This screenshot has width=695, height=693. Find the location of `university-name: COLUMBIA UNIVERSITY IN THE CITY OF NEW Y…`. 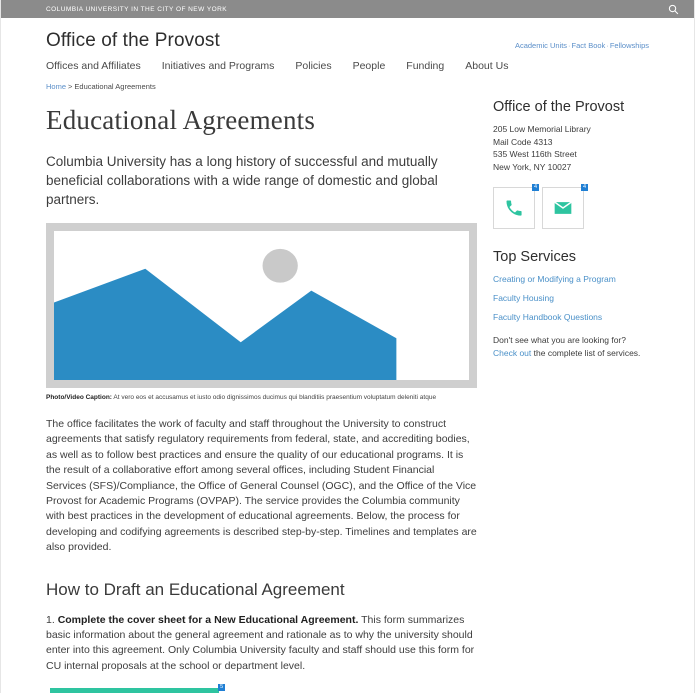

university-name: COLUMBIA UNIVERSITY IN THE CITY OF NEW Y… is located at coordinates (137, 9).